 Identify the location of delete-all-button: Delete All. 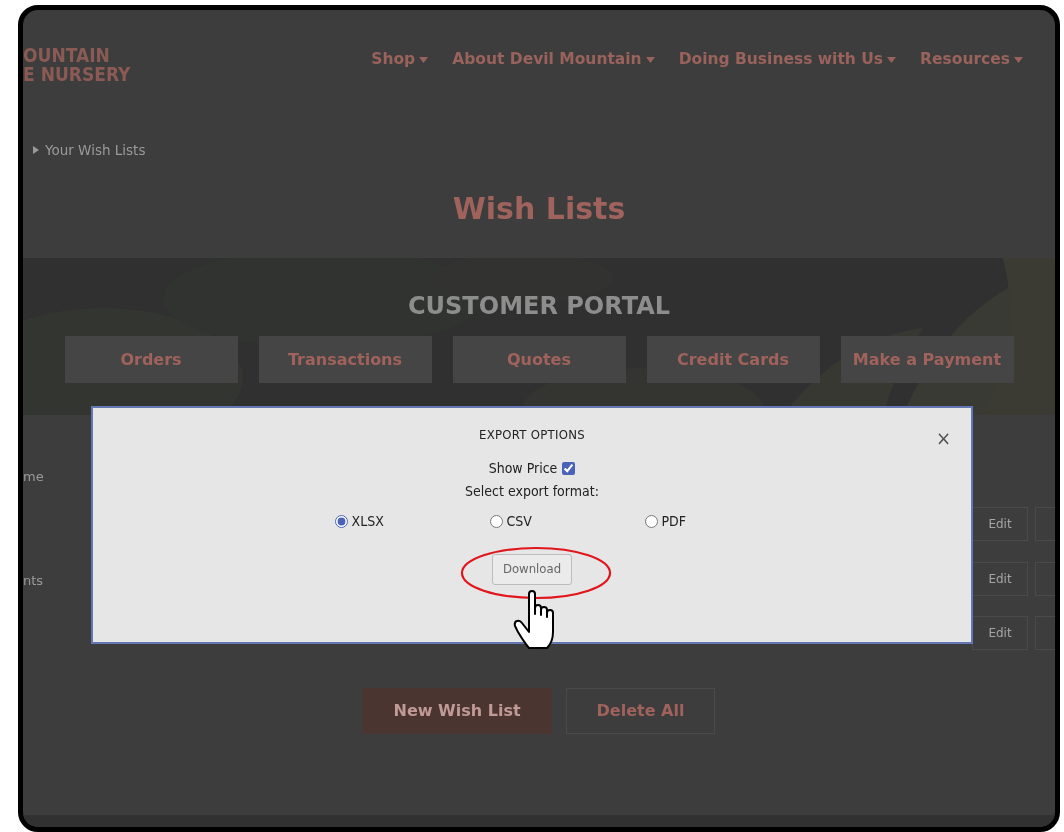
(640, 711).